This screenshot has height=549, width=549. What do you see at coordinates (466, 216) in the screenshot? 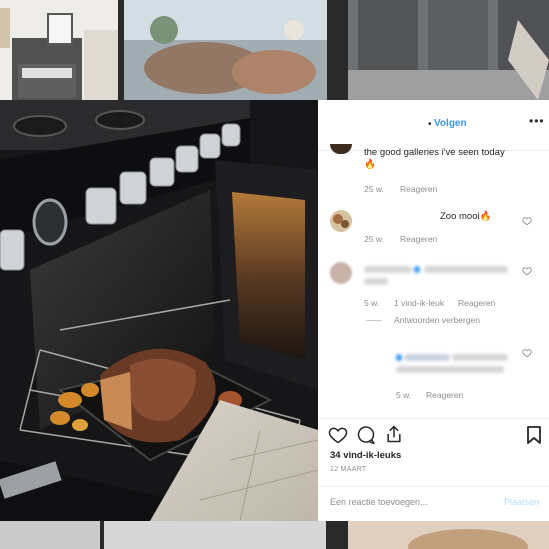
I see `comment-text: Zoo mooi🔥` at bounding box center [466, 216].